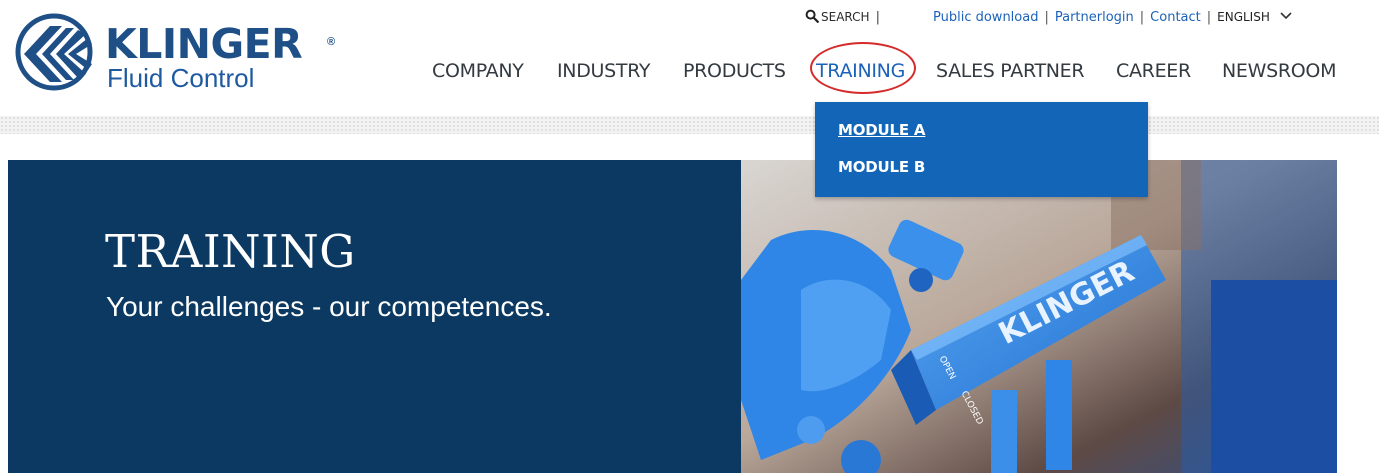 The image size is (1379, 473). I want to click on nav-item-company: COMPANY, so click(478, 71).